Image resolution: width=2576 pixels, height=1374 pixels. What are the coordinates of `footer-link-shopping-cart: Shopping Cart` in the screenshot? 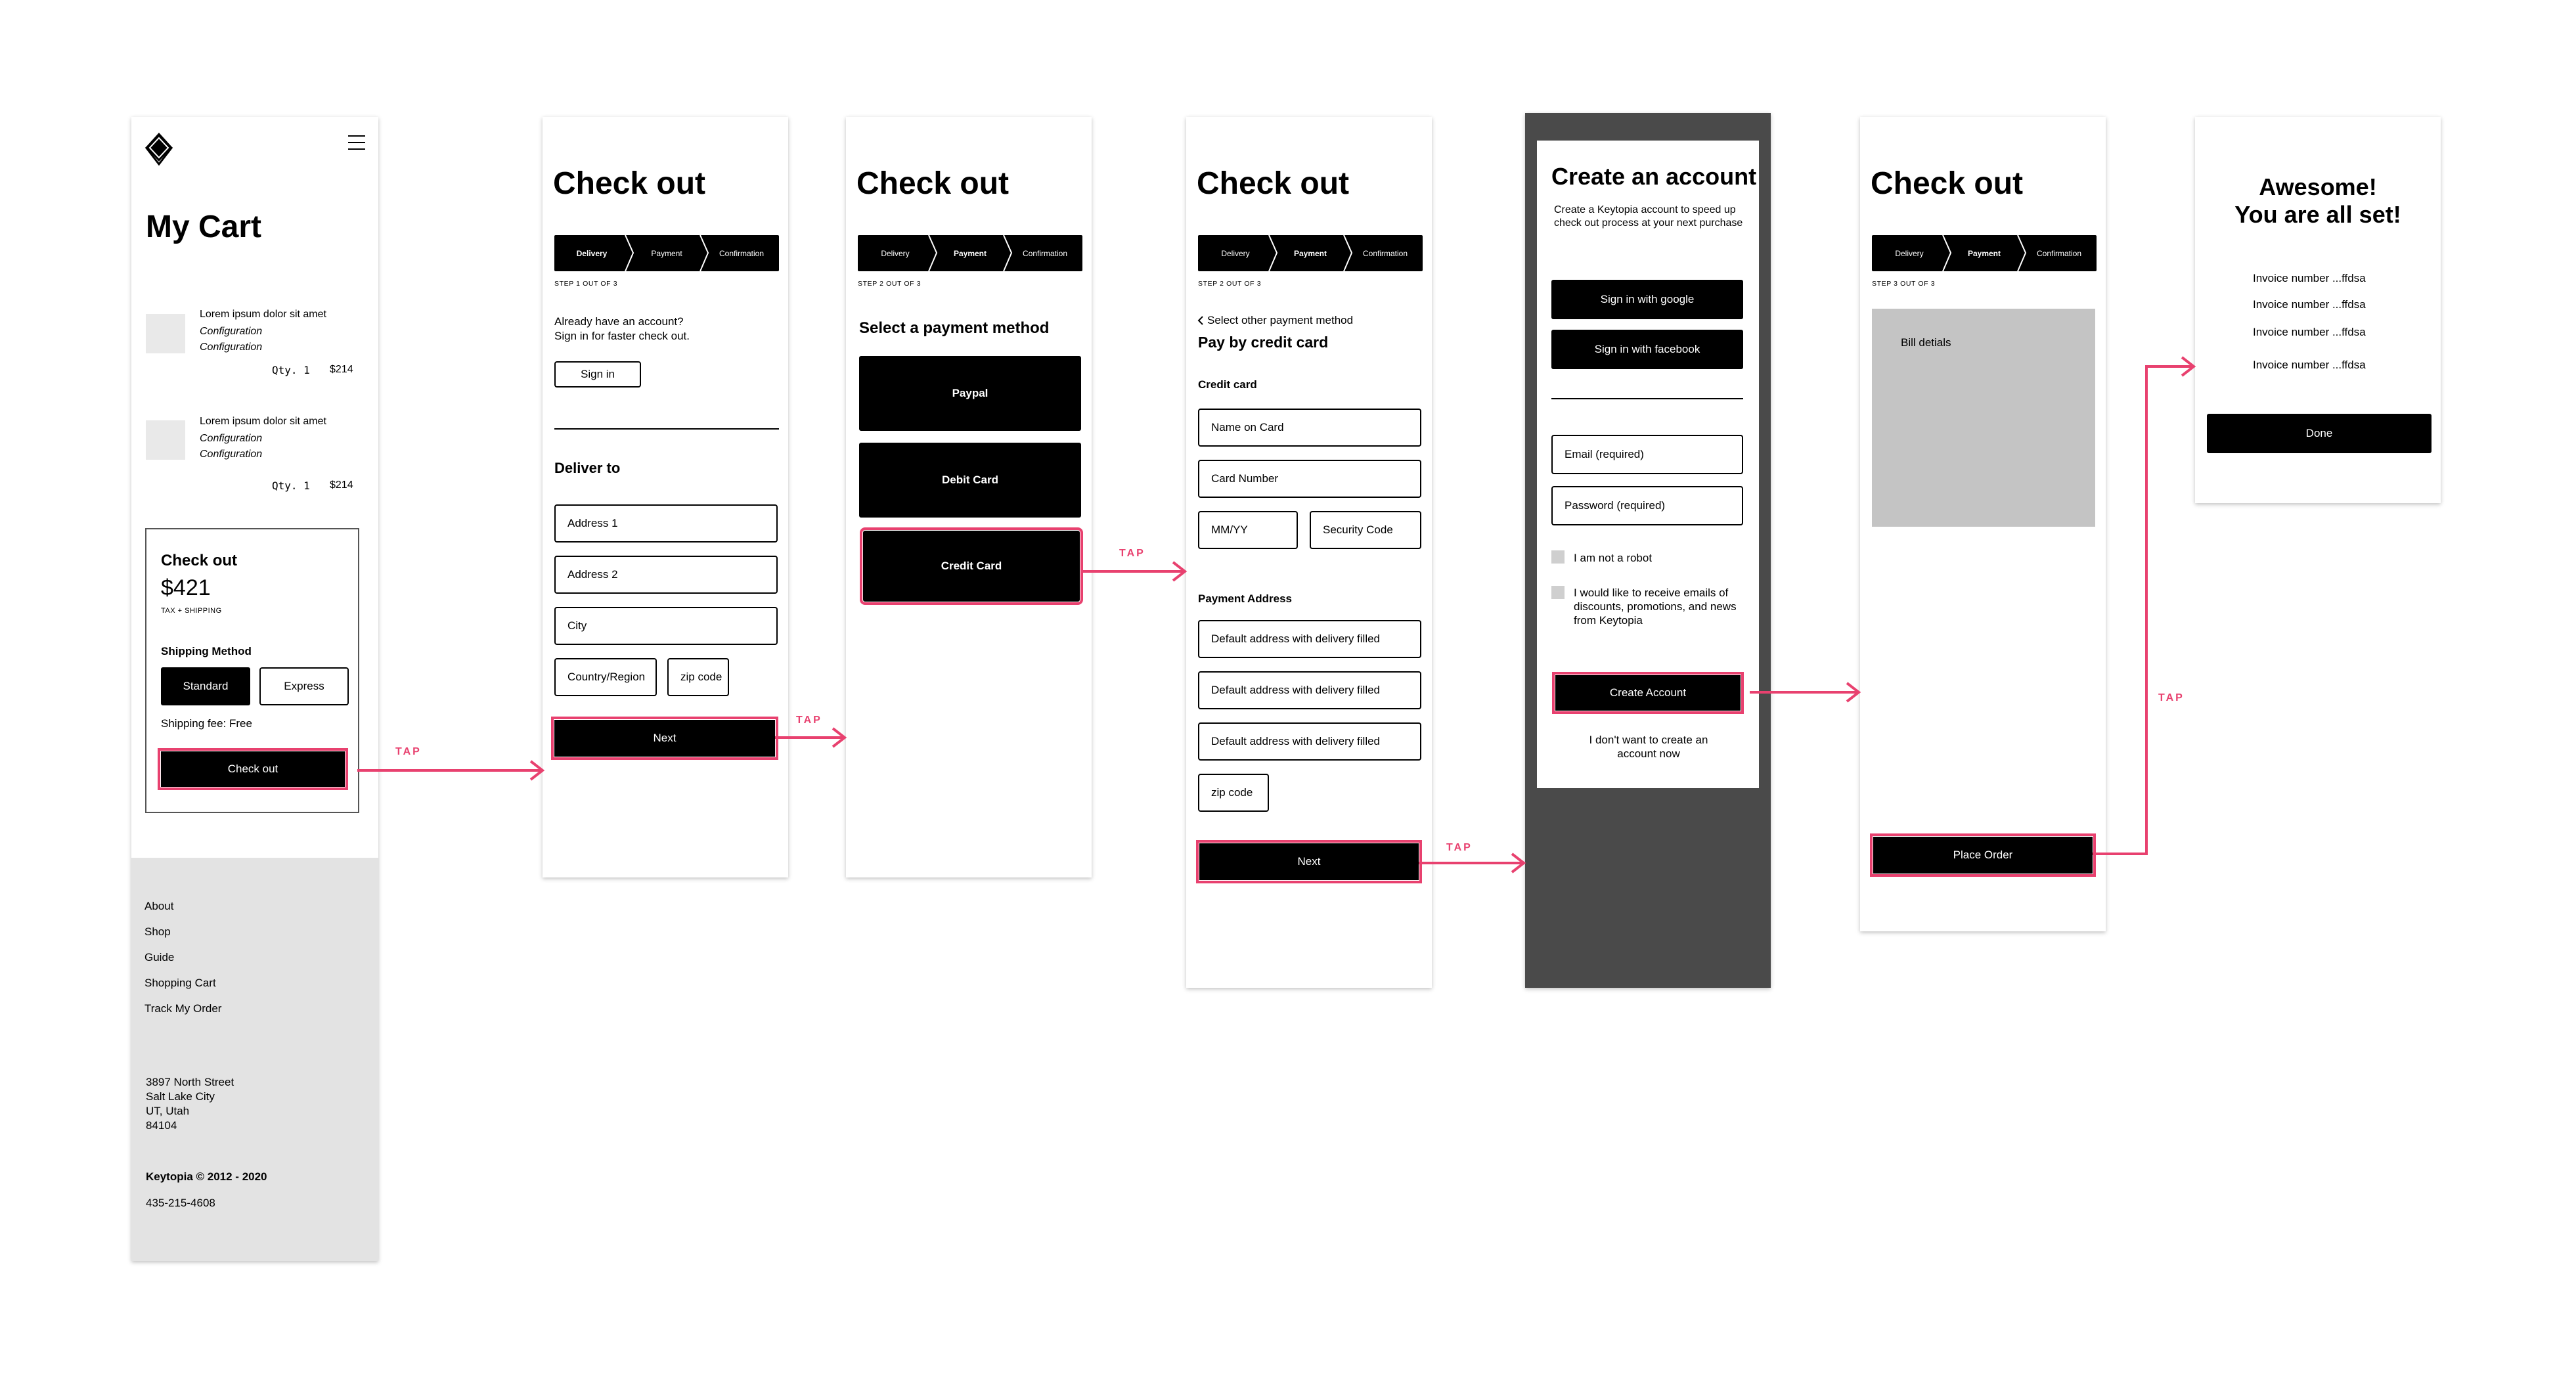 It's located at (180, 984).